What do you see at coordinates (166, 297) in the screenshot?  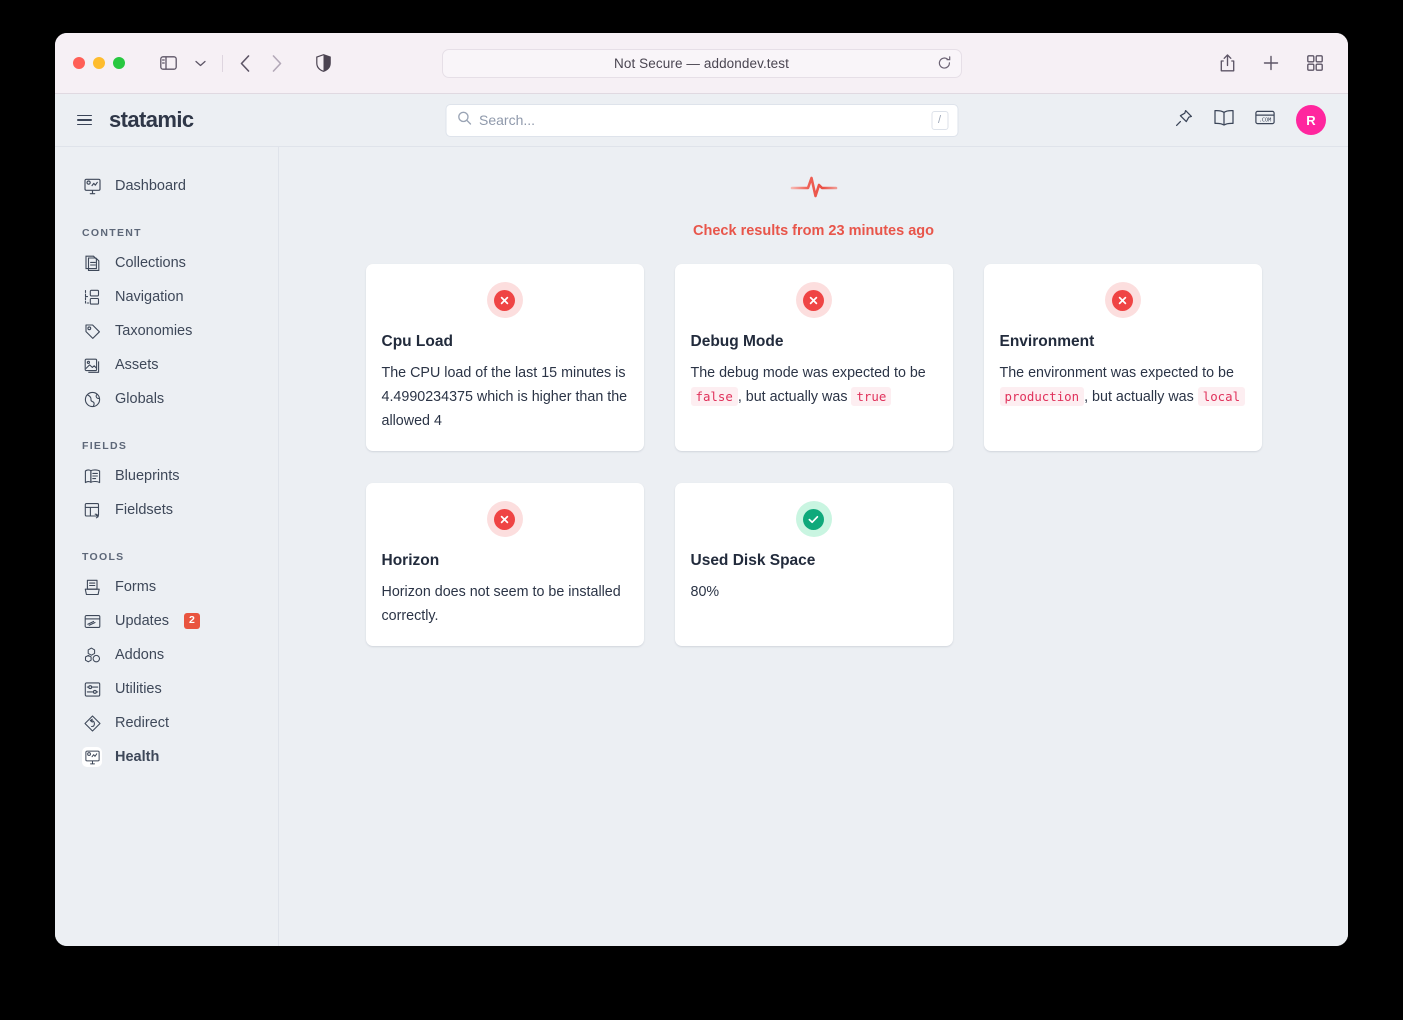 I see `sidebar-item-navigation: Navigation` at bounding box center [166, 297].